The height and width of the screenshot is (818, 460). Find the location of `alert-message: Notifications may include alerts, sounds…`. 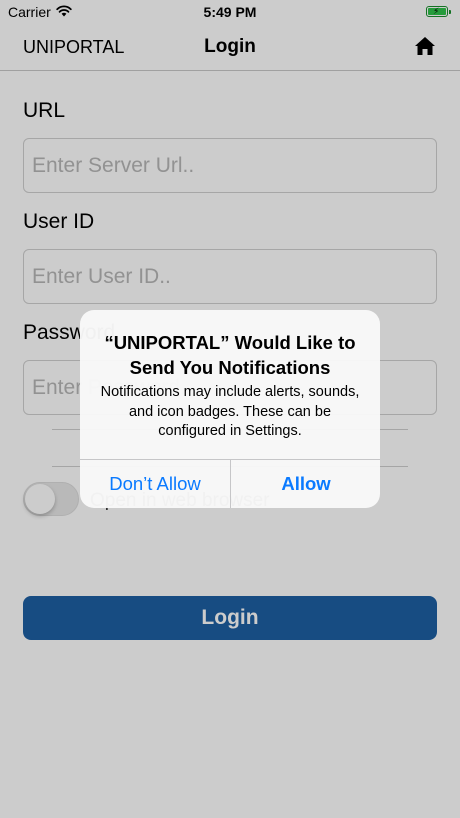

alert-message: Notifications may include alerts, sounds… is located at coordinates (230, 411).